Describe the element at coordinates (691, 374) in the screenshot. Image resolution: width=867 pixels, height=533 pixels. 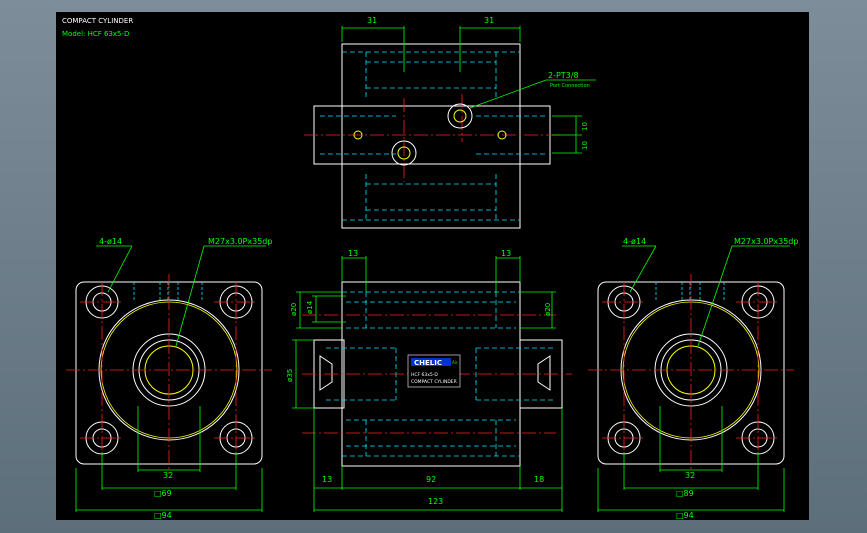
I see `right-center-lines` at that location.